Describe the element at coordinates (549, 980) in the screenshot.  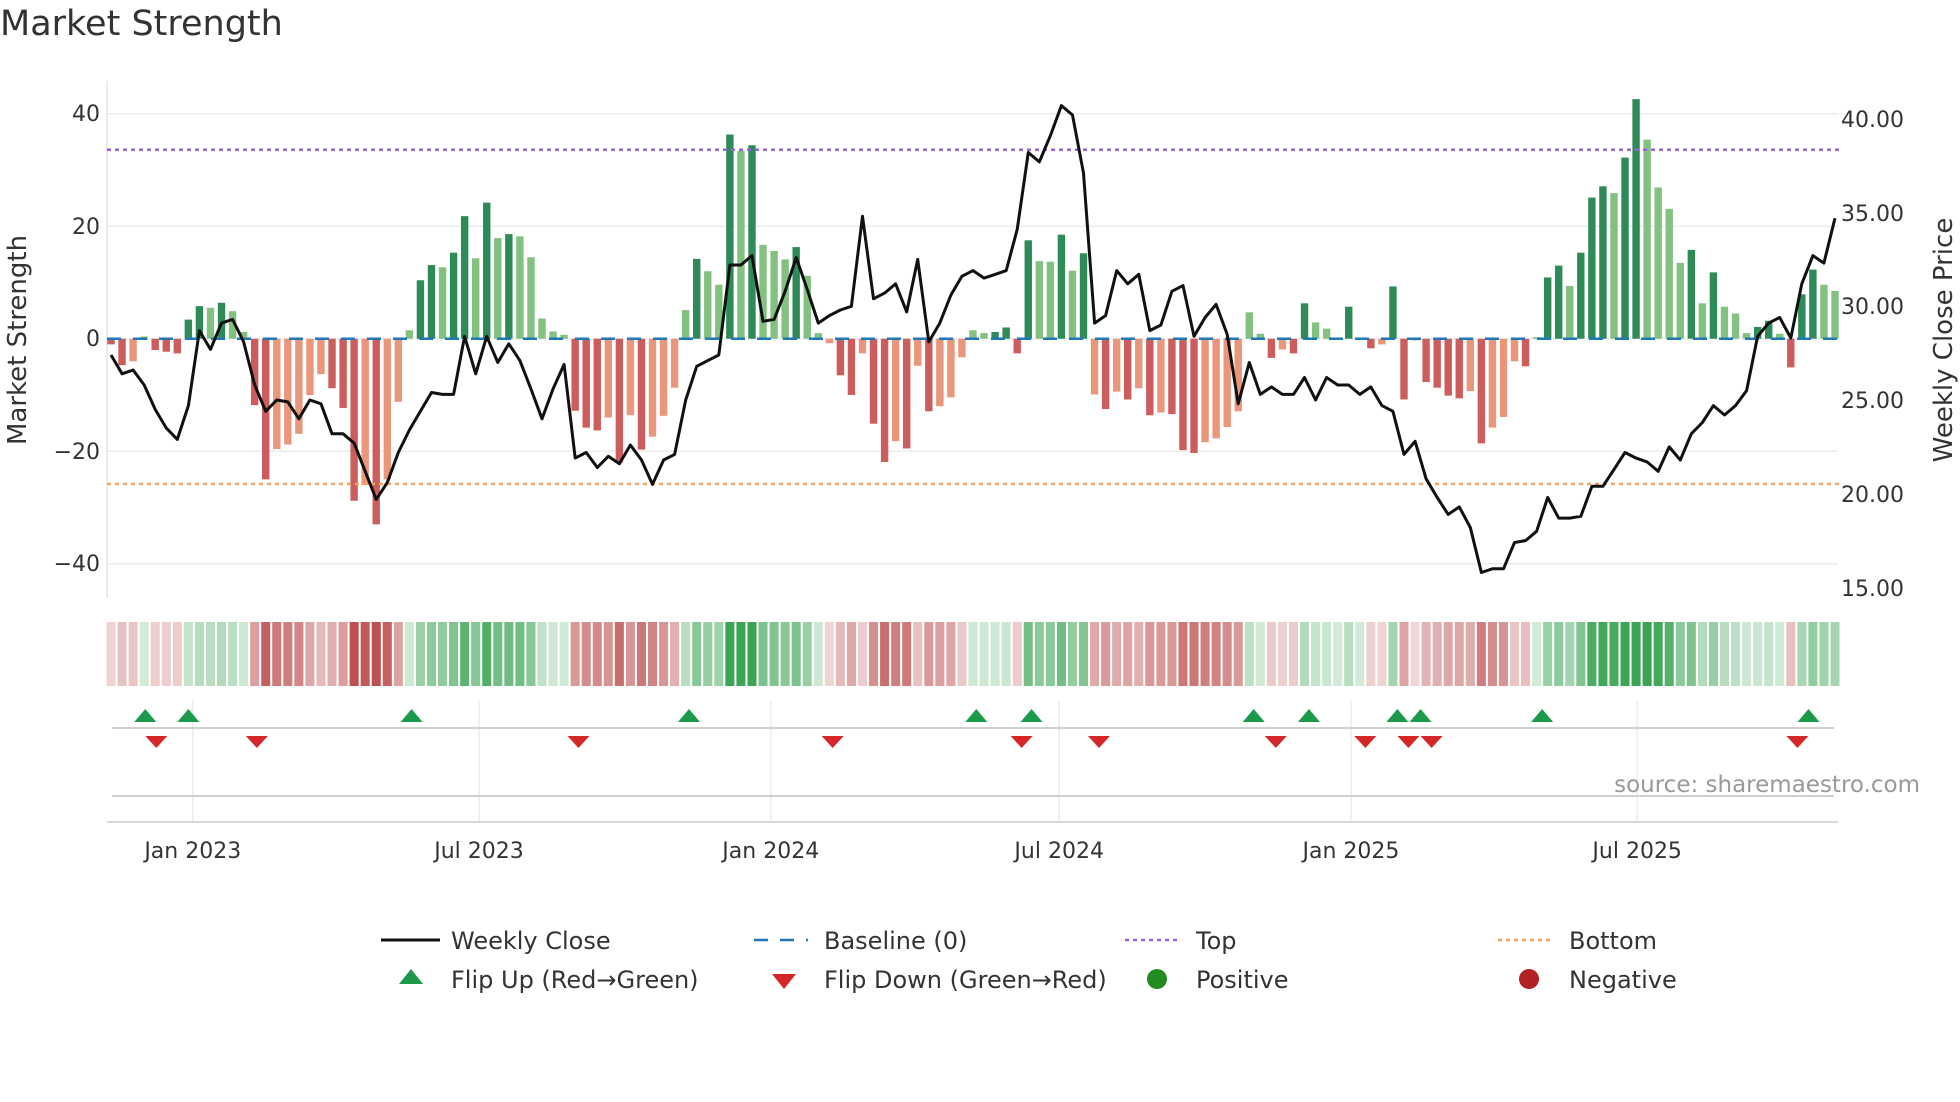
I see `legend-item-flip-up: Flip Up (Red→Green)` at that location.